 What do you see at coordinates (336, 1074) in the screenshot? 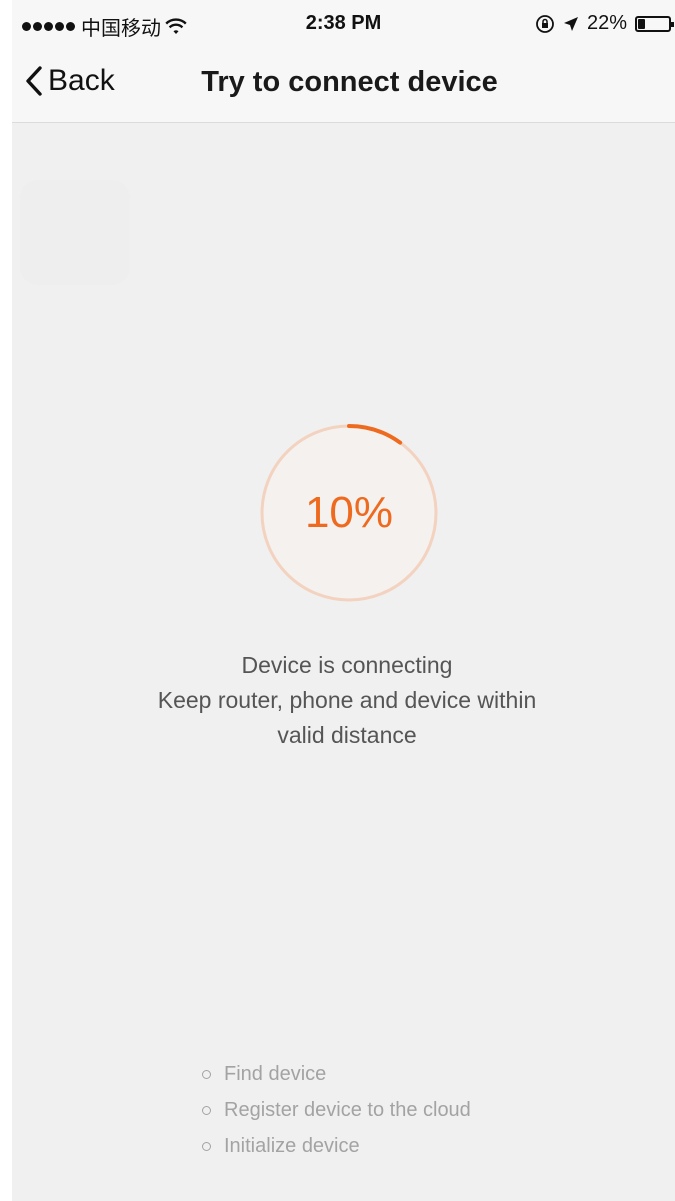
I see `step-item: Find device` at bounding box center [336, 1074].